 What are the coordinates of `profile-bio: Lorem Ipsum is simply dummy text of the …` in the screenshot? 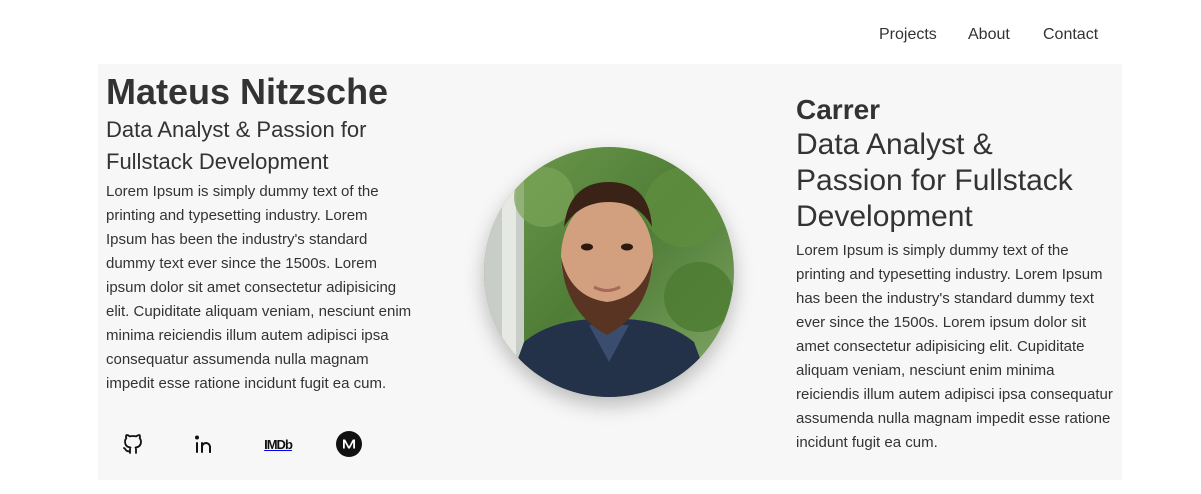 It's located at (259, 287).